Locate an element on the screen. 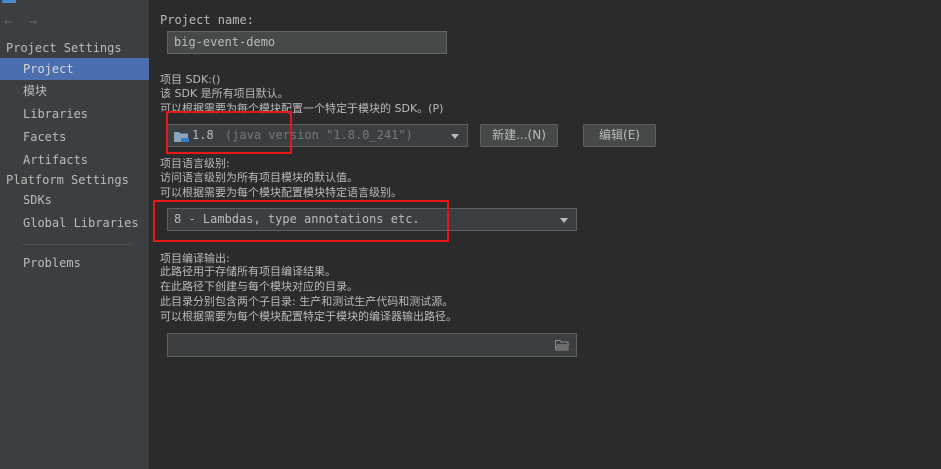  sidebar-item-libraries: Libraries is located at coordinates (74, 114).